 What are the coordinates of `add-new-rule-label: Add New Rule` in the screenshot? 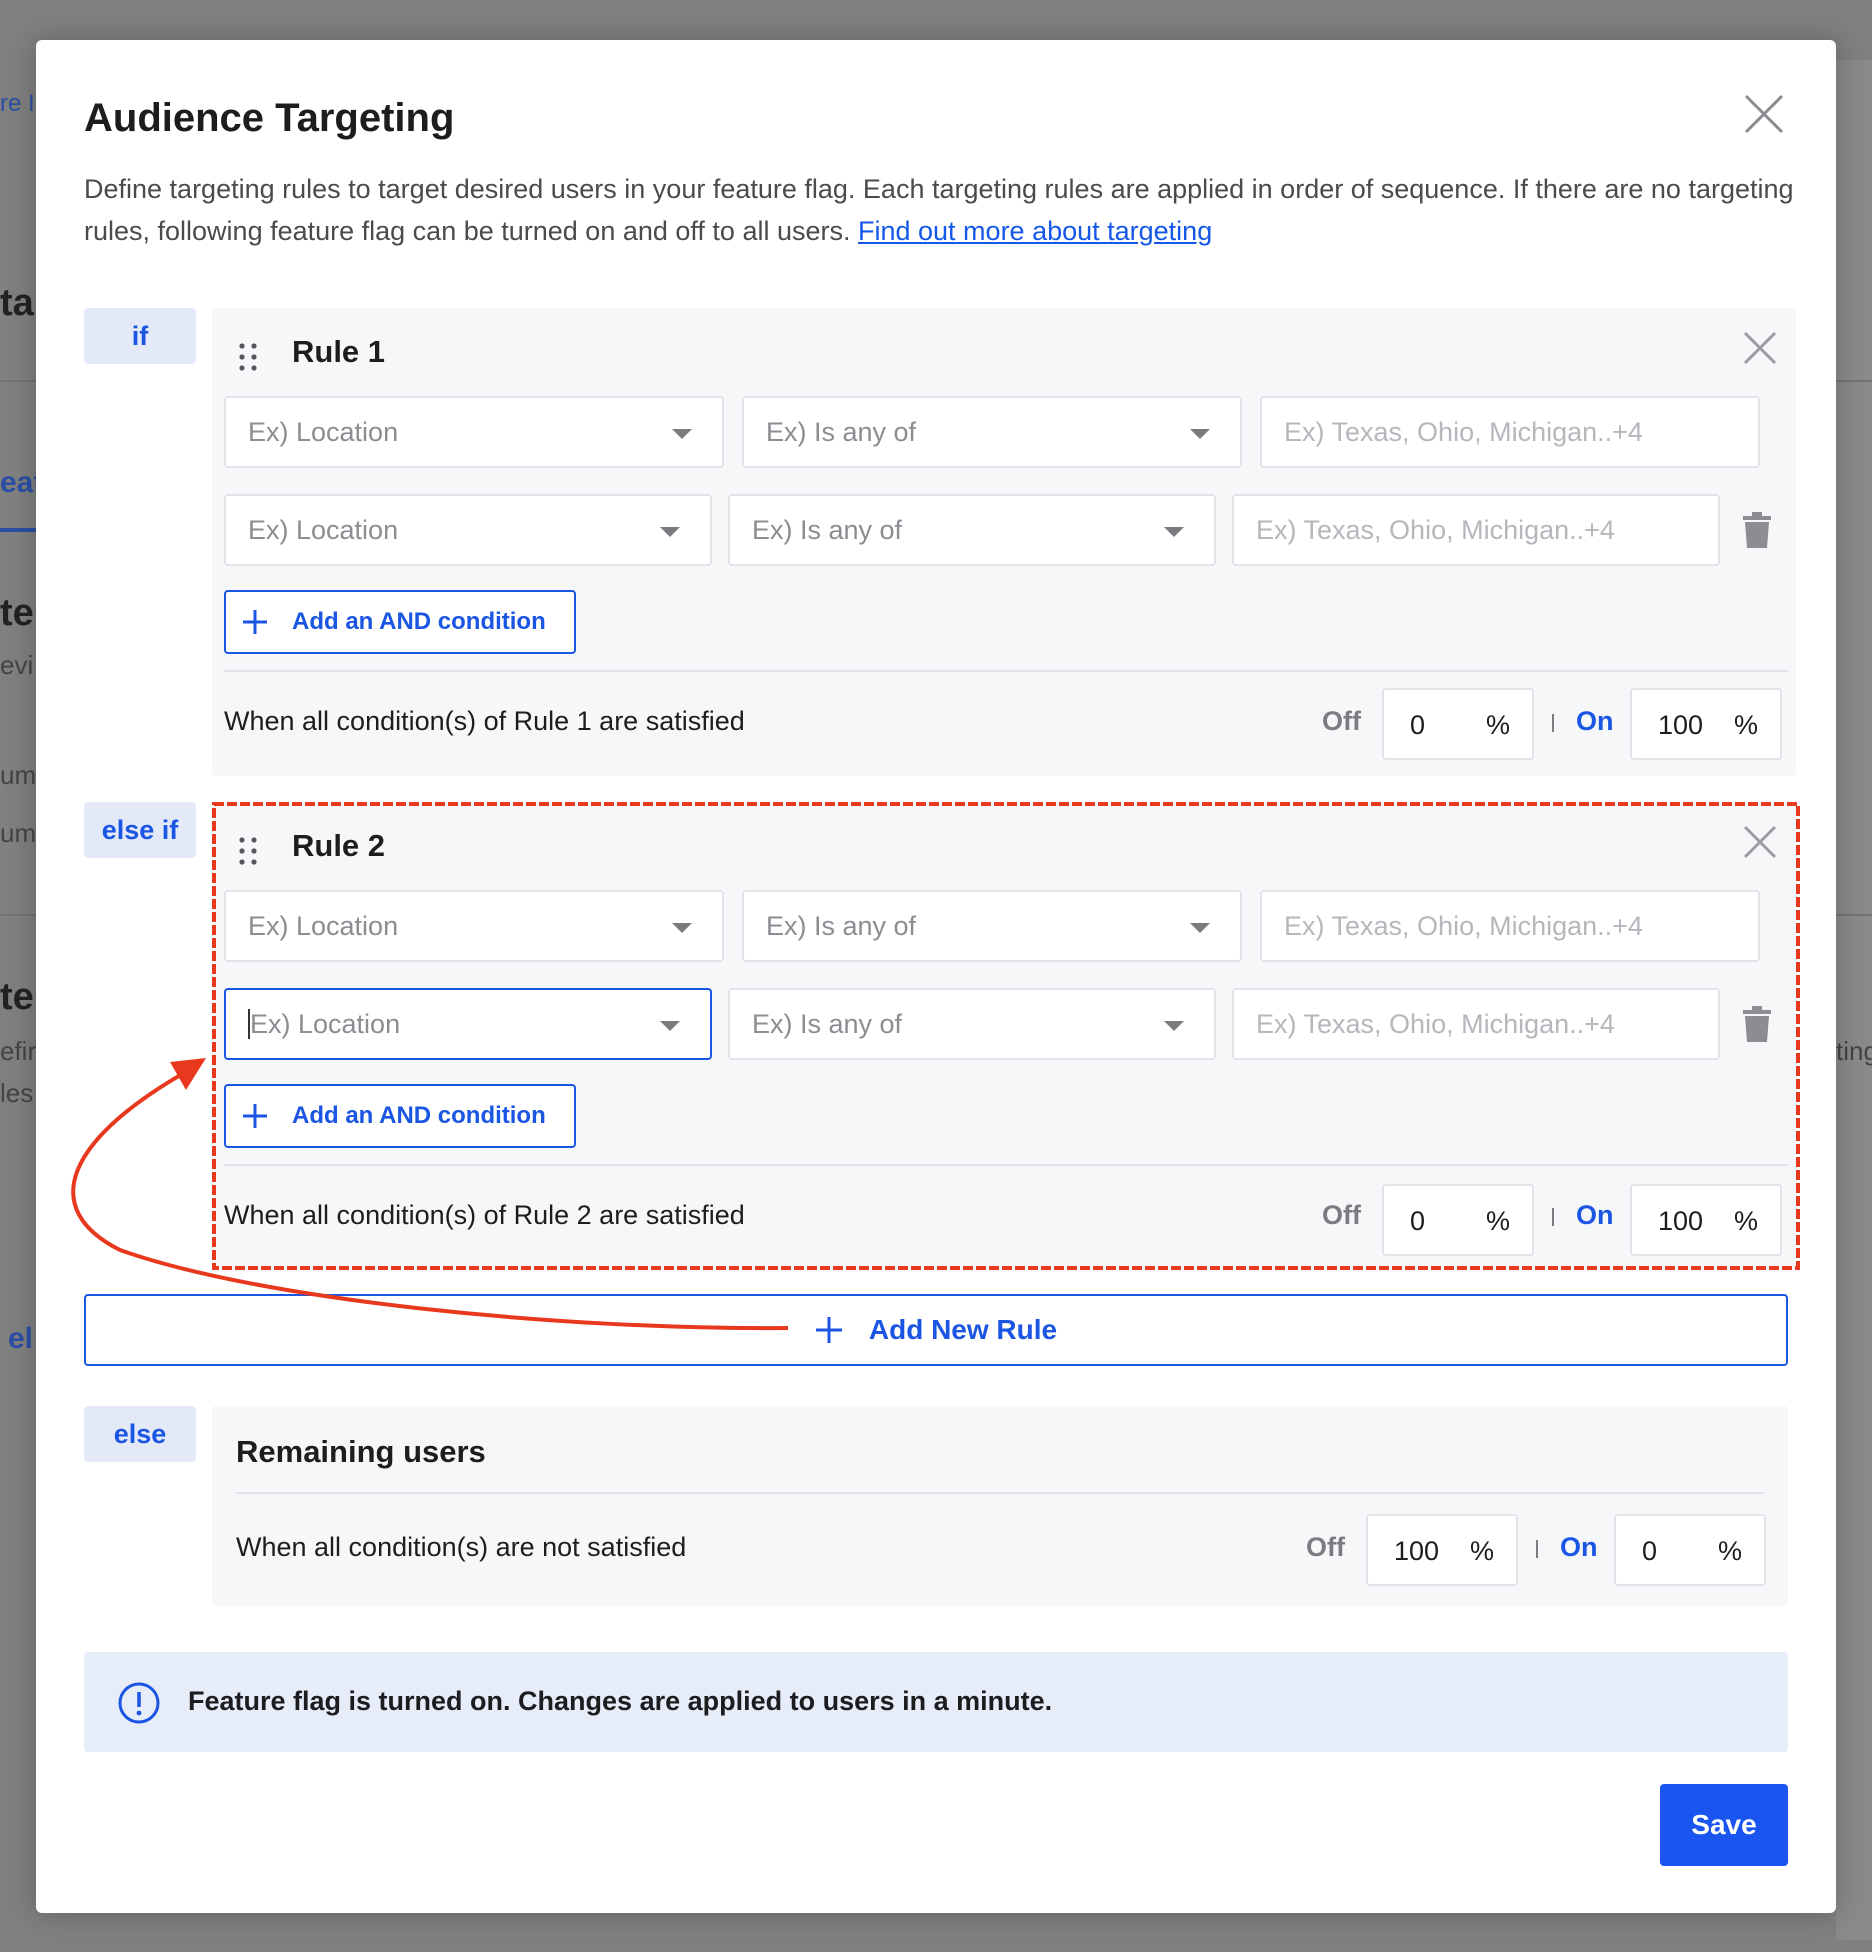 It's located at (963, 1329).